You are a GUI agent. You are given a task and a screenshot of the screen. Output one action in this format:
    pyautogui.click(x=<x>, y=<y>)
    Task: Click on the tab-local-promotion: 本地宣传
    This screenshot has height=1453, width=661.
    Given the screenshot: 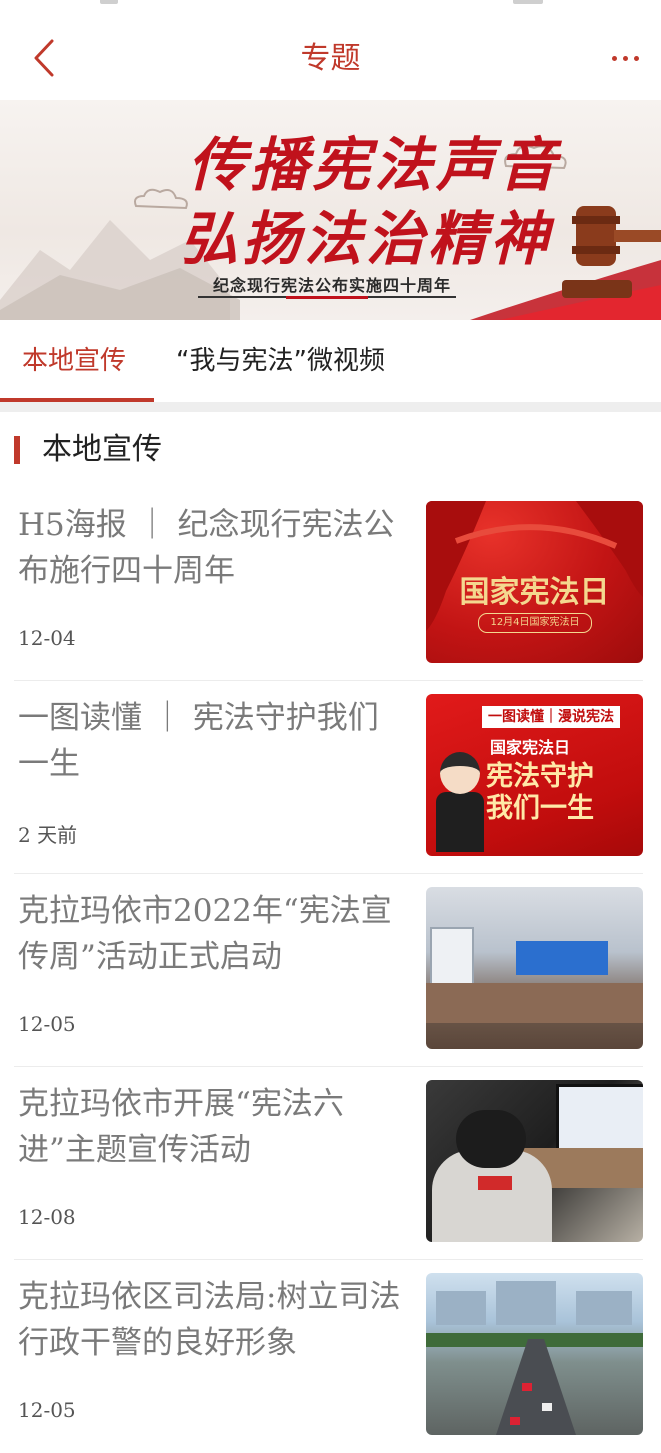 What is the action you would take?
    pyautogui.click(x=74, y=361)
    